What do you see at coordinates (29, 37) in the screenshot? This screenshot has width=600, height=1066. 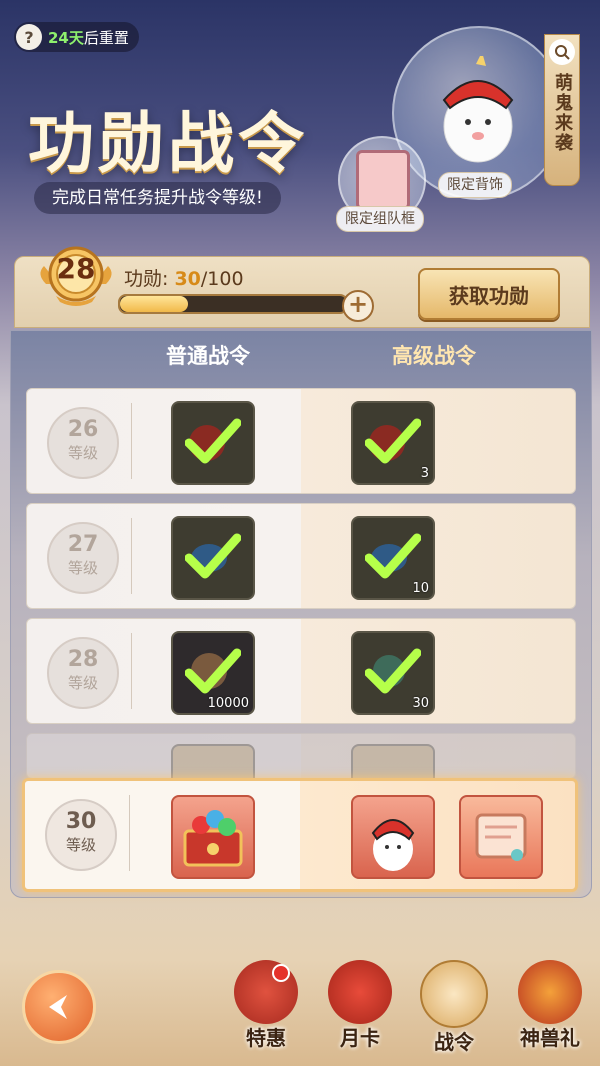 I see `help-icon: ?` at bounding box center [29, 37].